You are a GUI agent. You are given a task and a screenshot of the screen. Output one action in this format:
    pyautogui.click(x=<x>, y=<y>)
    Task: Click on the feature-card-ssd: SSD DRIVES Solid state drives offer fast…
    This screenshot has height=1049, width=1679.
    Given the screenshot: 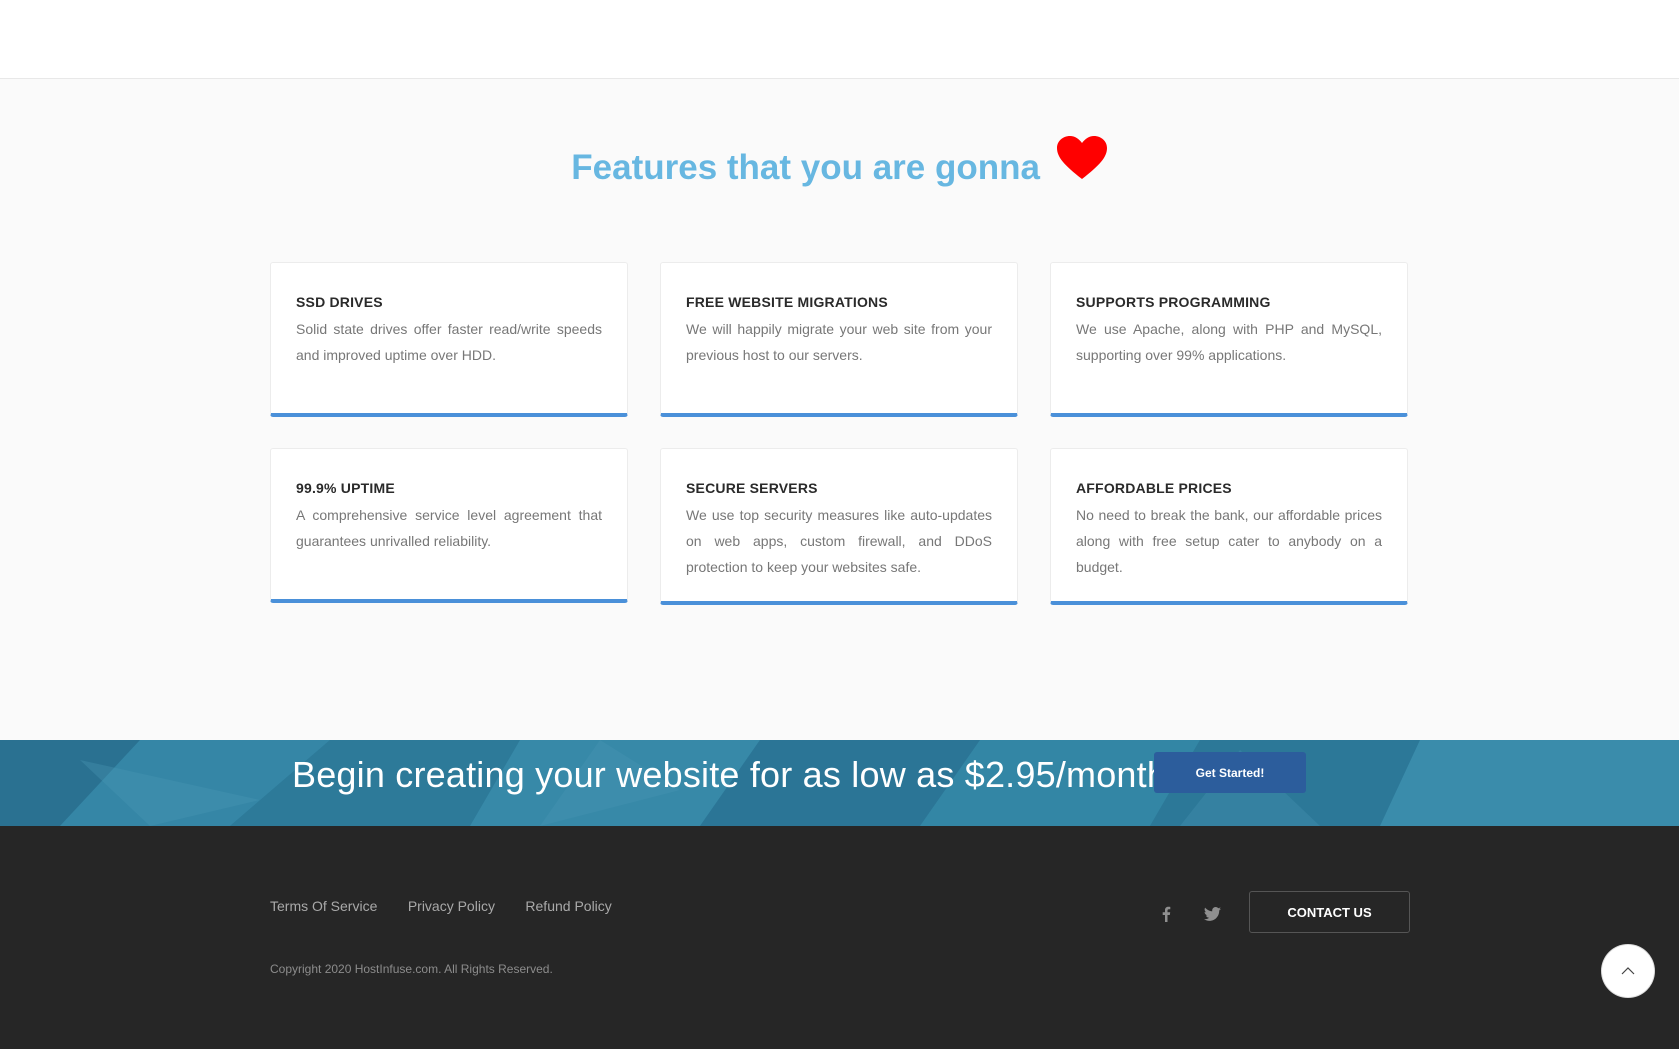 What is the action you would take?
    pyautogui.click(x=449, y=339)
    